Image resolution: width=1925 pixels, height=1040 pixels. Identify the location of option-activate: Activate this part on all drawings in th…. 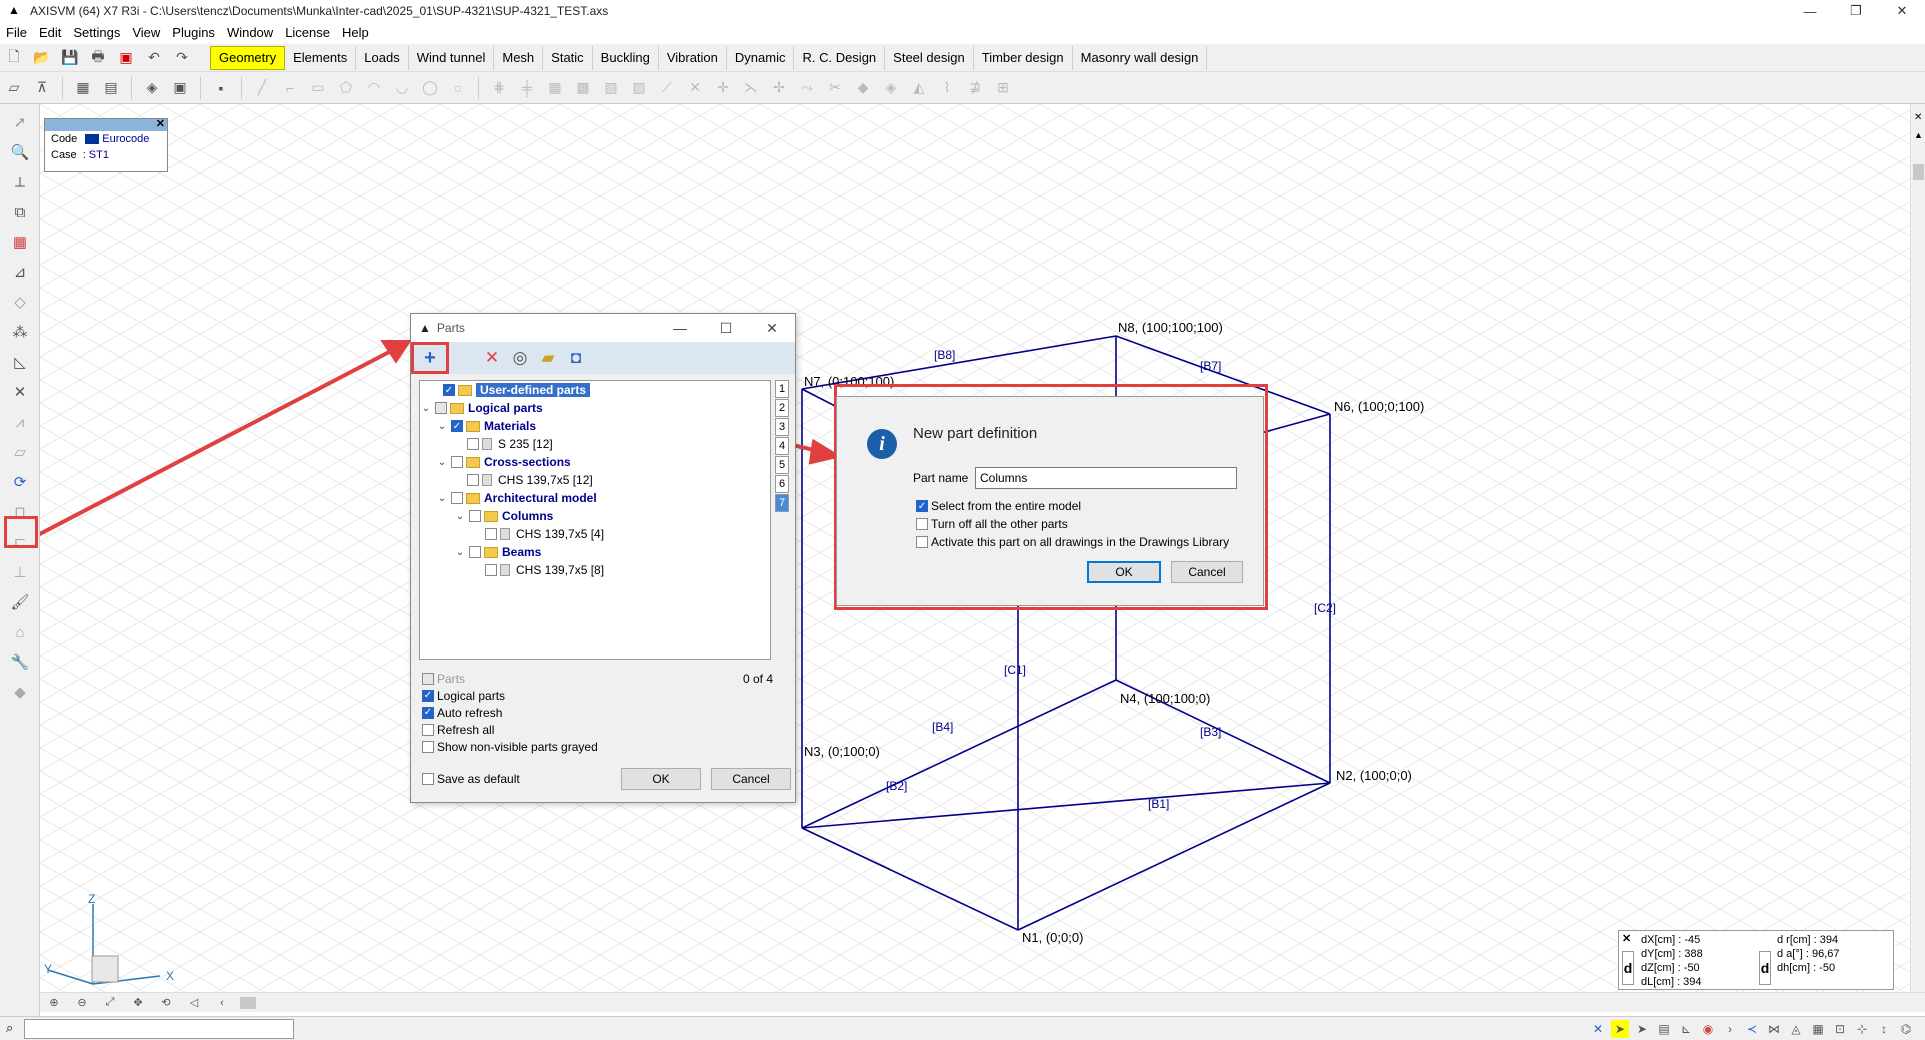
(1071, 542).